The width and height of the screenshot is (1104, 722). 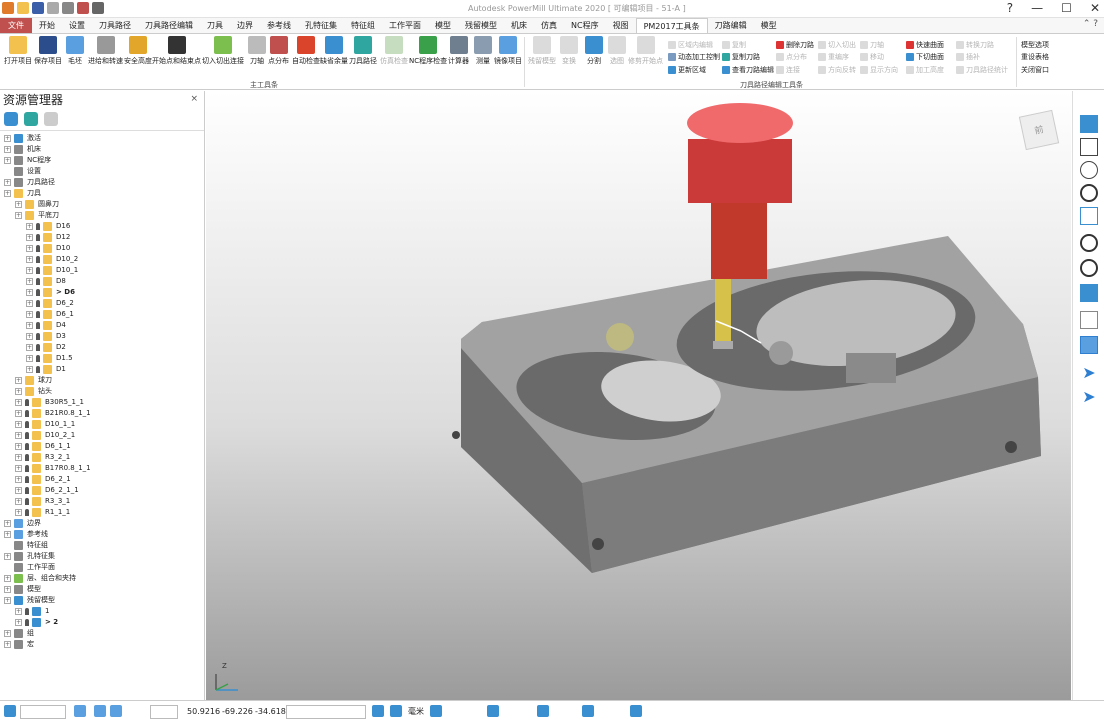 I want to click on tree-item: + D3, so click(x=102, y=336).